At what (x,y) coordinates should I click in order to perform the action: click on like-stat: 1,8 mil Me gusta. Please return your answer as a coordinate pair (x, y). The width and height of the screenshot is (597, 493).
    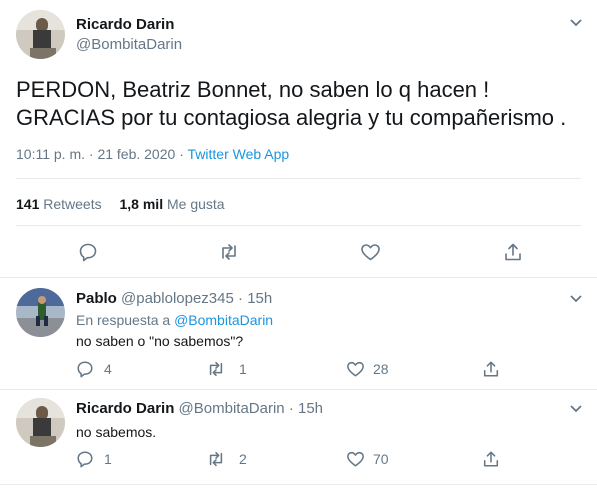
    Looking at the image, I should click on (172, 204).